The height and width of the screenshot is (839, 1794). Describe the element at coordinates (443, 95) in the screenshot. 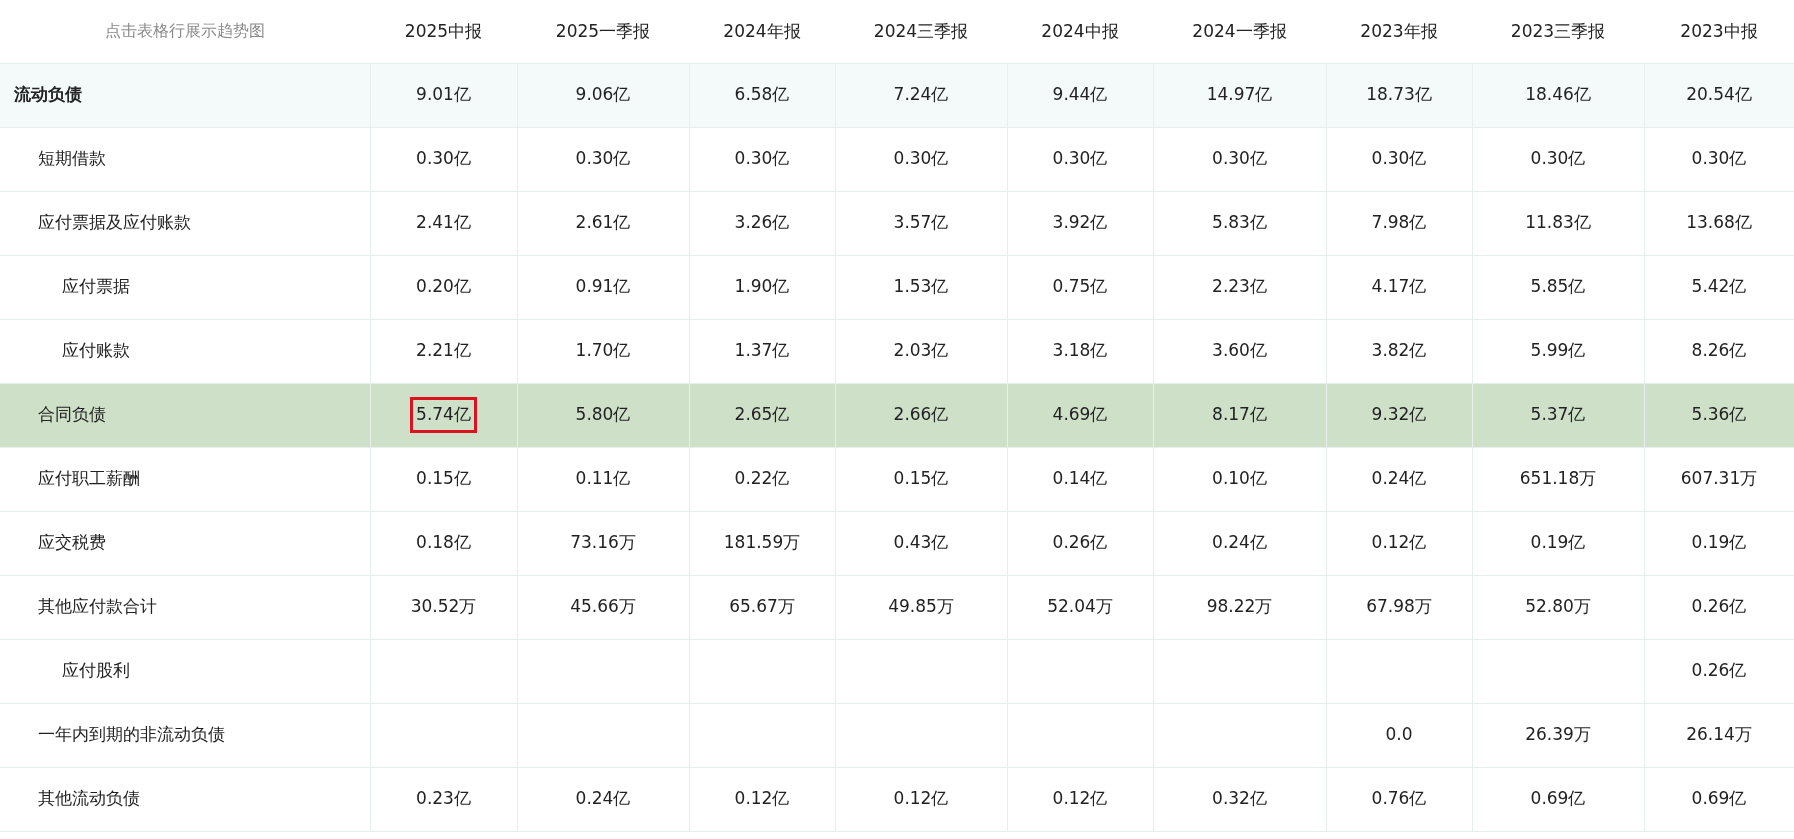

I see `table-cell: 9.01亿` at that location.